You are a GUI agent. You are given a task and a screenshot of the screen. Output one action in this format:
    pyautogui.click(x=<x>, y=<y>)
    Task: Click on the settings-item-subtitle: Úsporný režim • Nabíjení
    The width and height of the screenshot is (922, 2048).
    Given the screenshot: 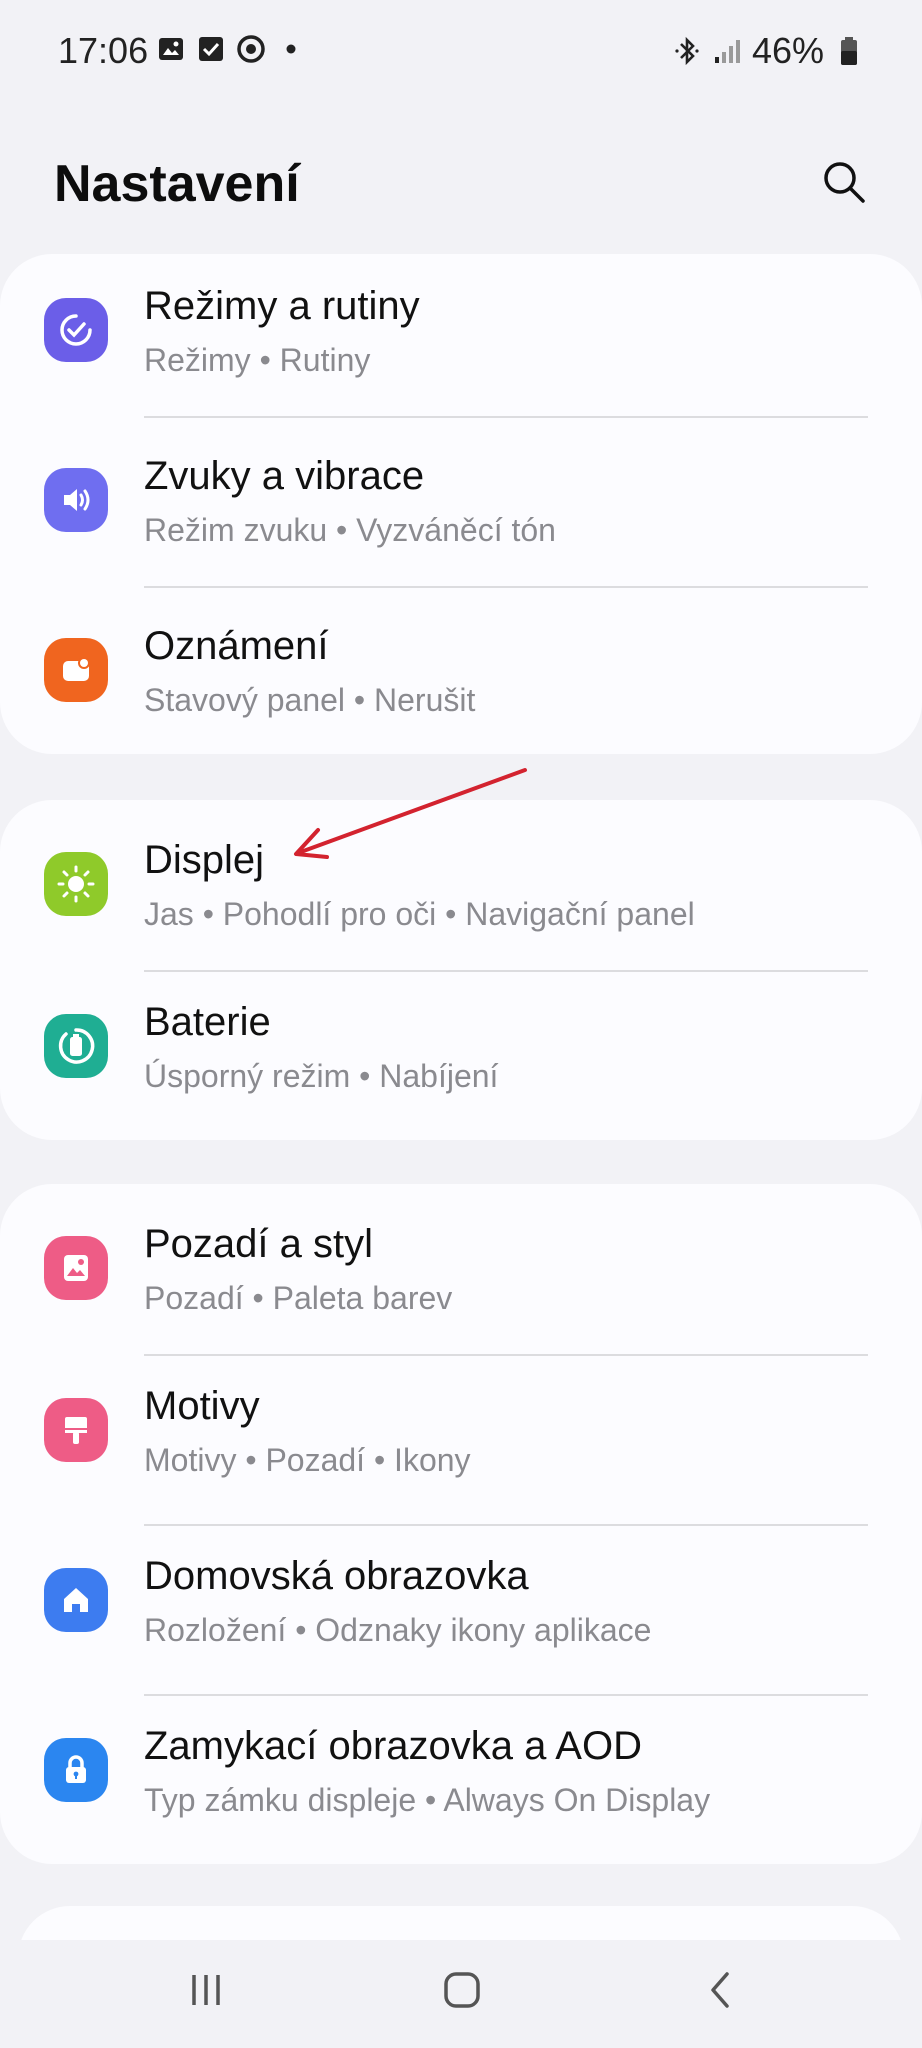 What is the action you would take?
    pyautogui.click(x=321, y=1076)
    